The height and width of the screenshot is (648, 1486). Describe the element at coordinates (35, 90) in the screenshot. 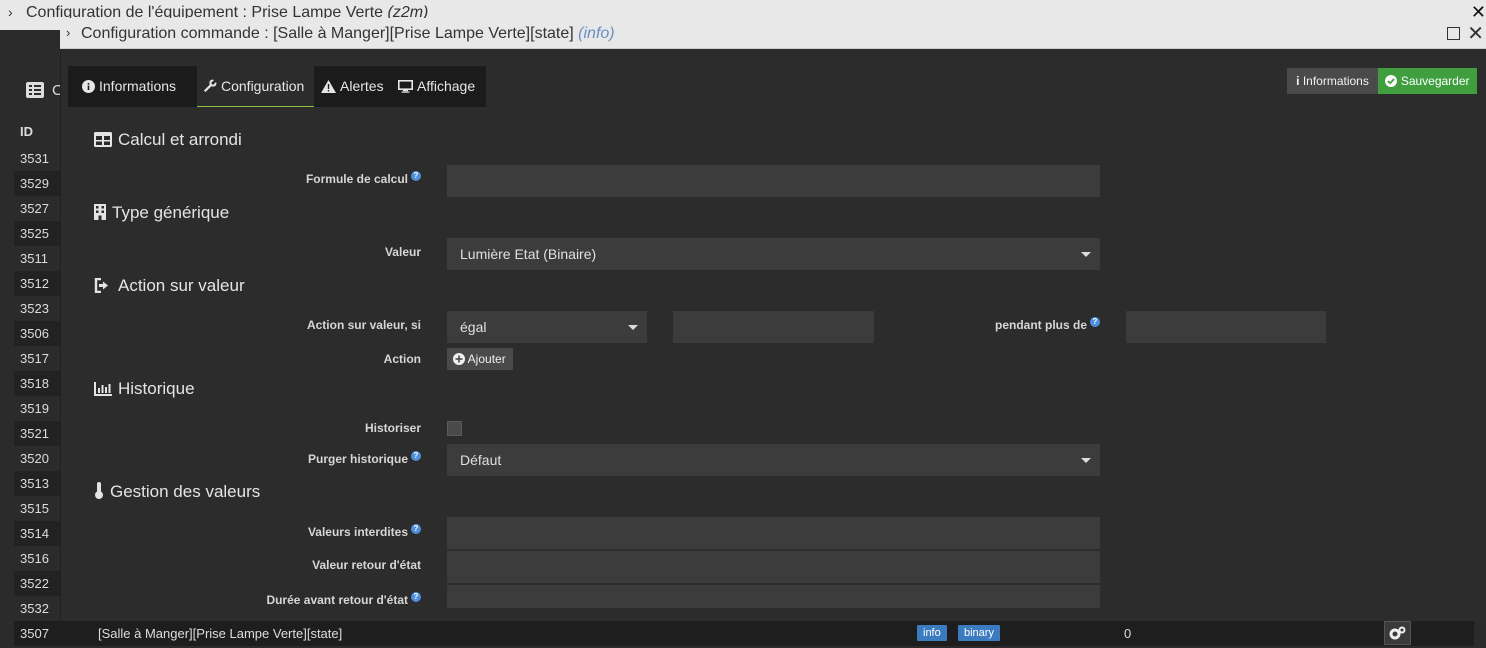

I see `list-icon` at that location.